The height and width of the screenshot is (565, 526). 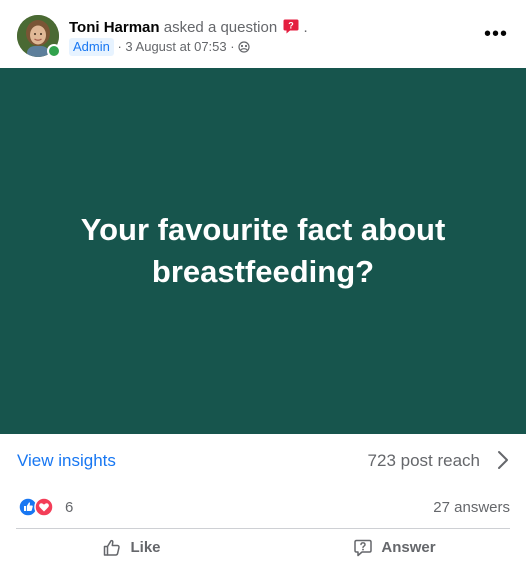 I want to click on insights-row: View insights 723 post reach, so click(x=263, y=460).